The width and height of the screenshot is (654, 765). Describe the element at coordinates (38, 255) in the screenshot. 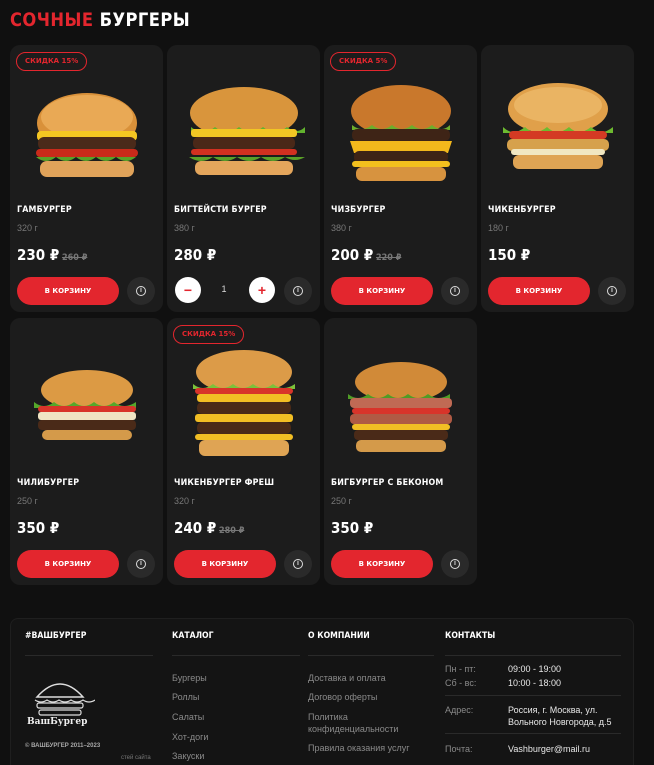

I see `current-price: 230 ₽` at that location.